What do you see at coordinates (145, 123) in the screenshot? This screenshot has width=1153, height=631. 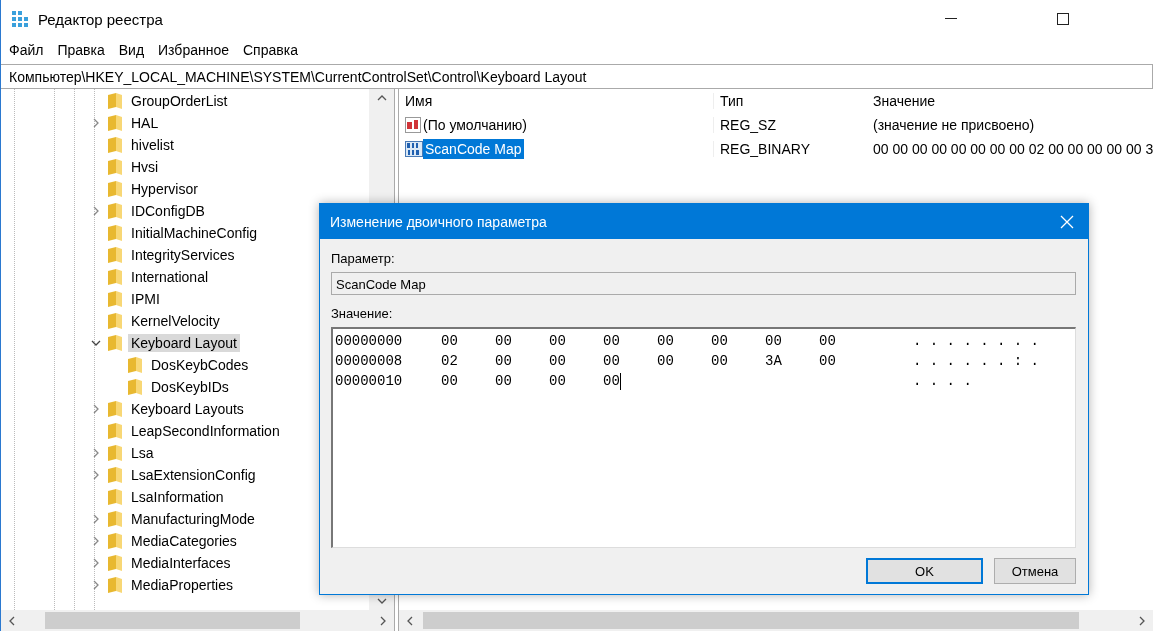 I see `tree-item: HAL` at bounding box center [145, 123].